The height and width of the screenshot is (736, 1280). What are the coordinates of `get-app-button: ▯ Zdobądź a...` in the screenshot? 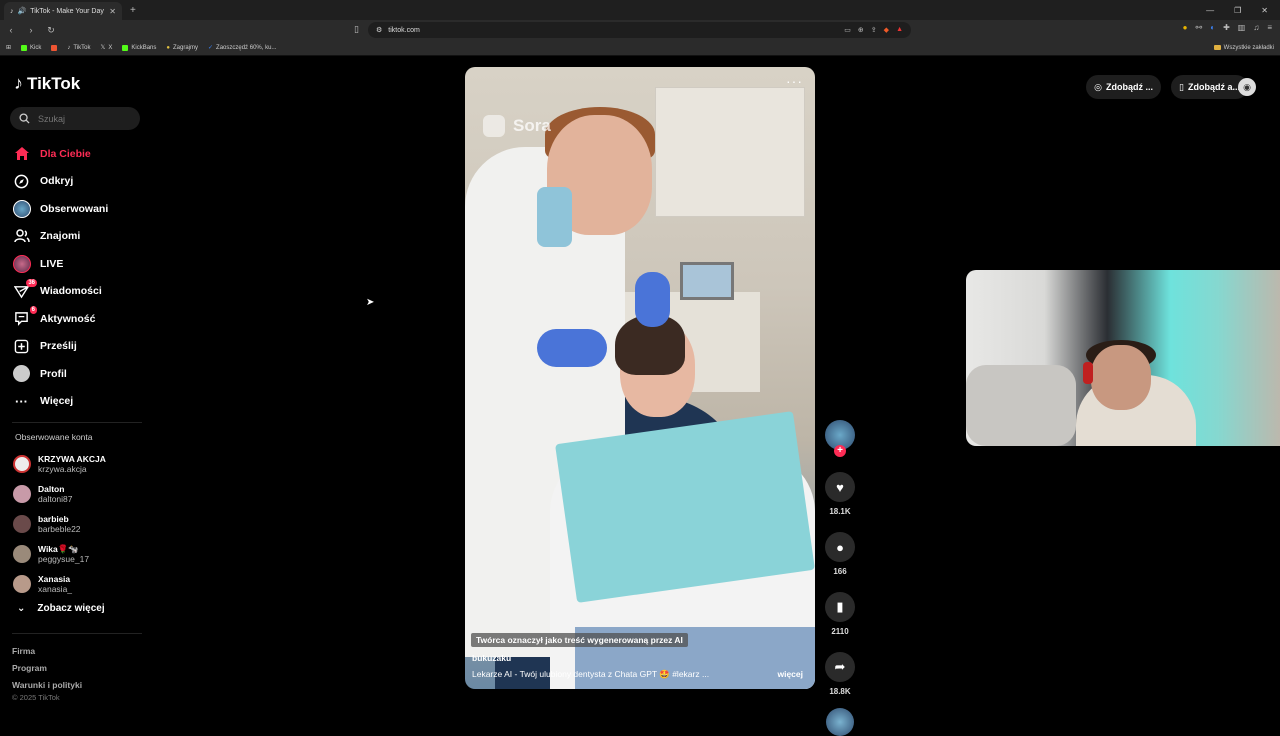 It's located at (1209, 87).